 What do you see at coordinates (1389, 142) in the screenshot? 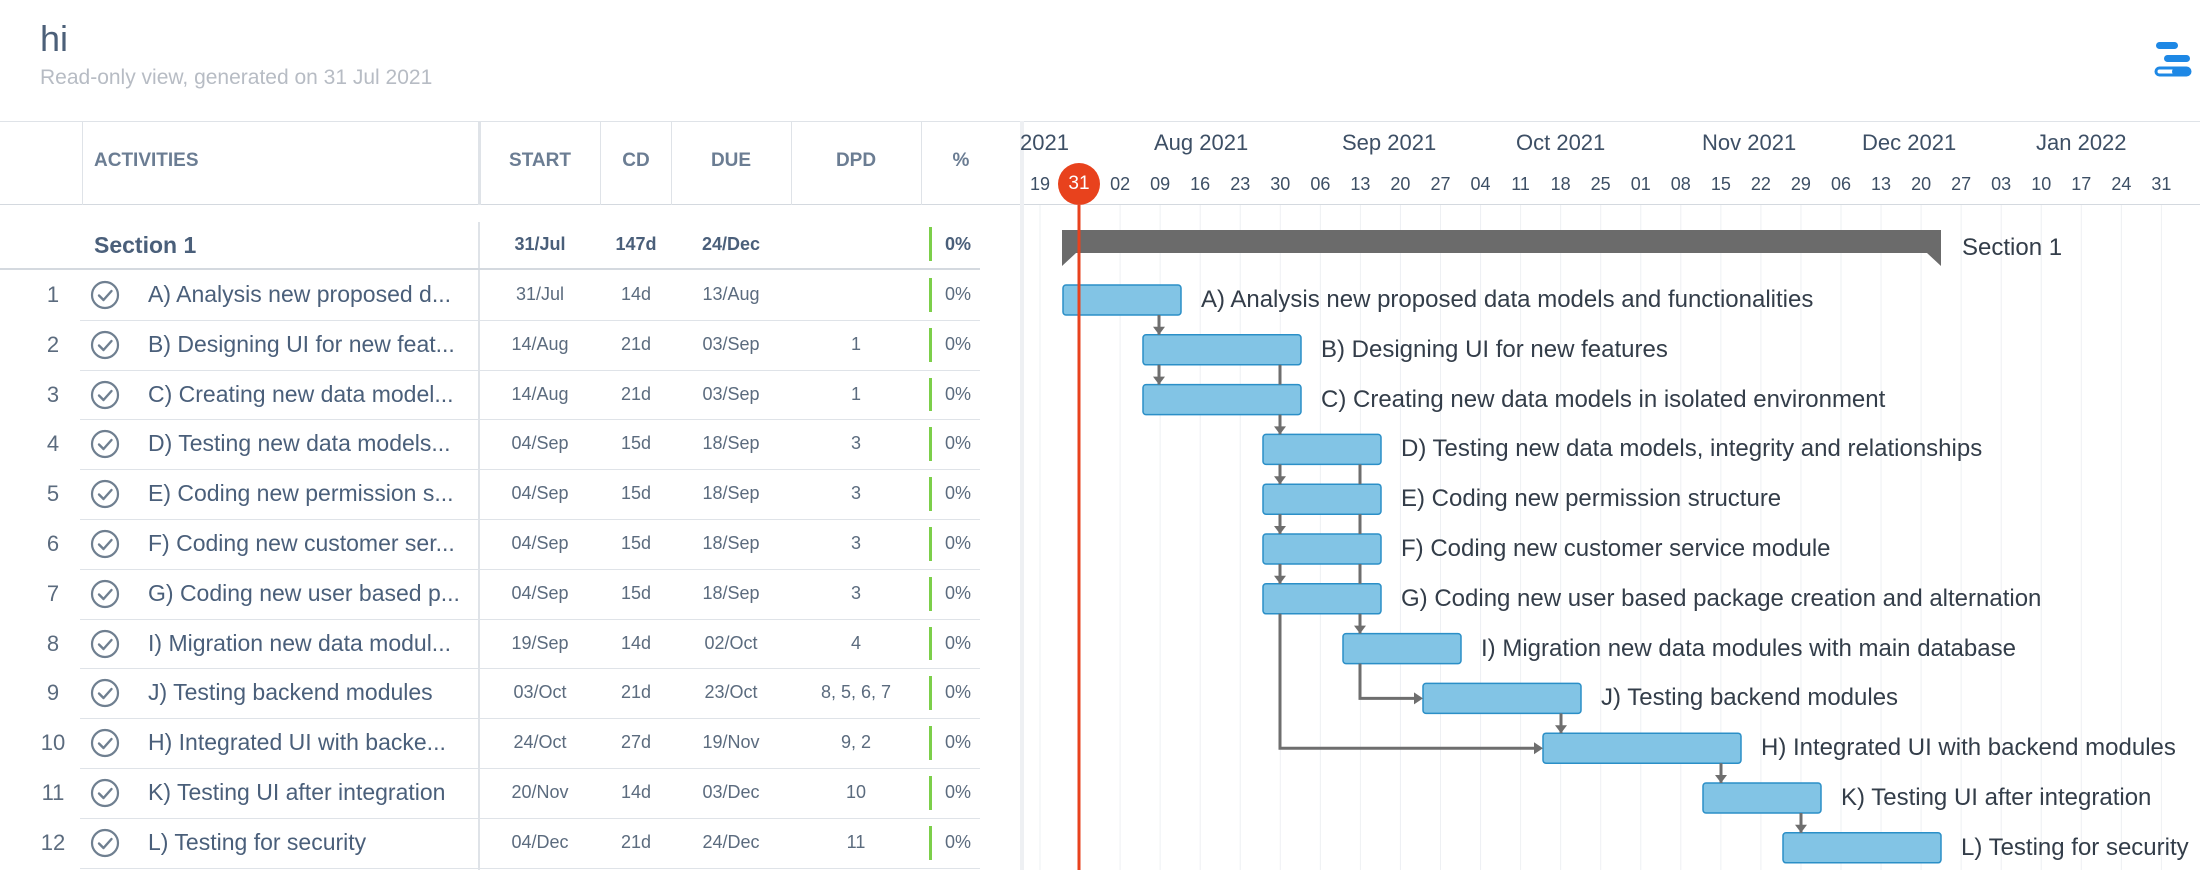
I see `timeline-month: Sep 2021` at bounding box center [1389, 142].